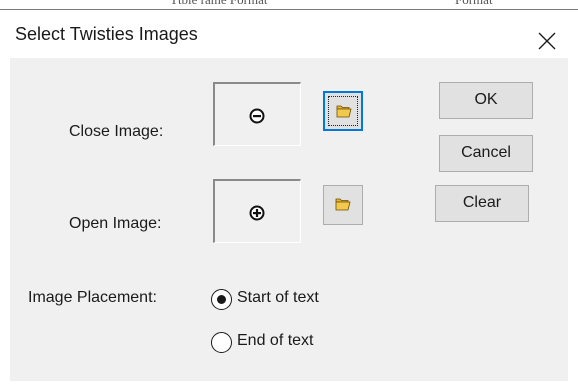  I want to click on circle-plus-icon, so click(257, 213).